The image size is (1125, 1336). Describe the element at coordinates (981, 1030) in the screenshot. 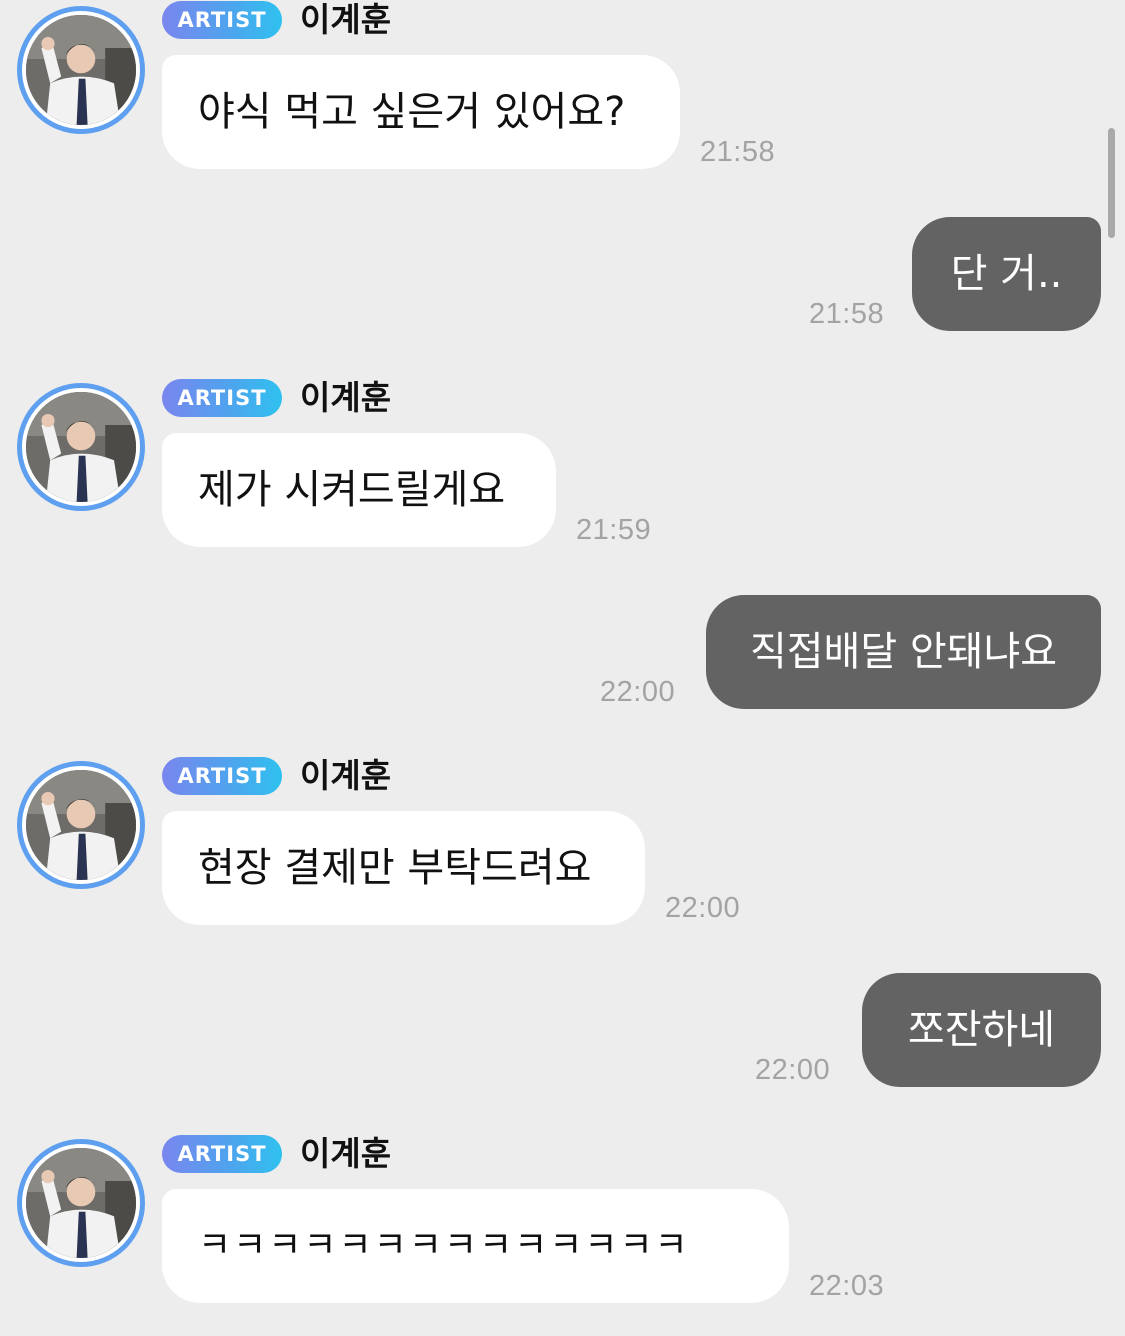

I see `fan-message-bubble: 쪼잔하네` at that location.